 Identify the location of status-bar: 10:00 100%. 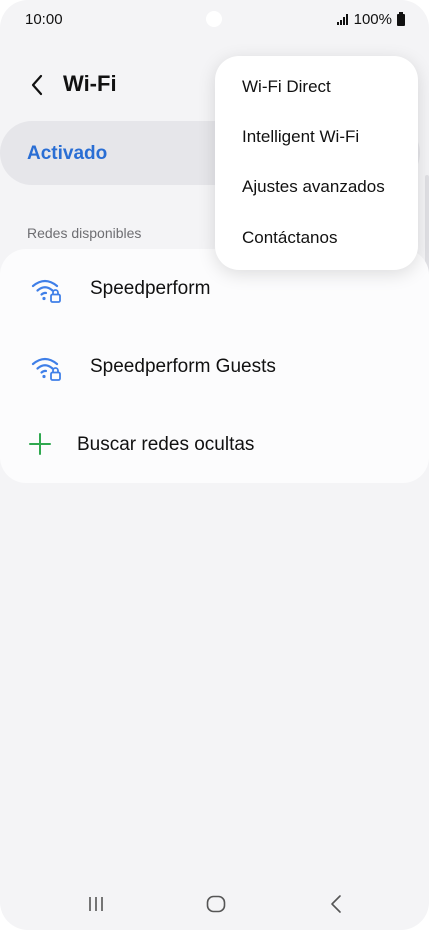
(214, 20).